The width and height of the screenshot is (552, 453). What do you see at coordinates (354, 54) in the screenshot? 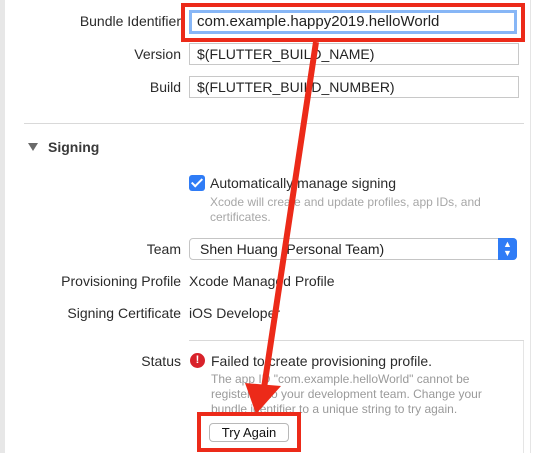
I see `version-field: $(FLUTTER_BUILD_NAME)` at bounding box center [354, 54].